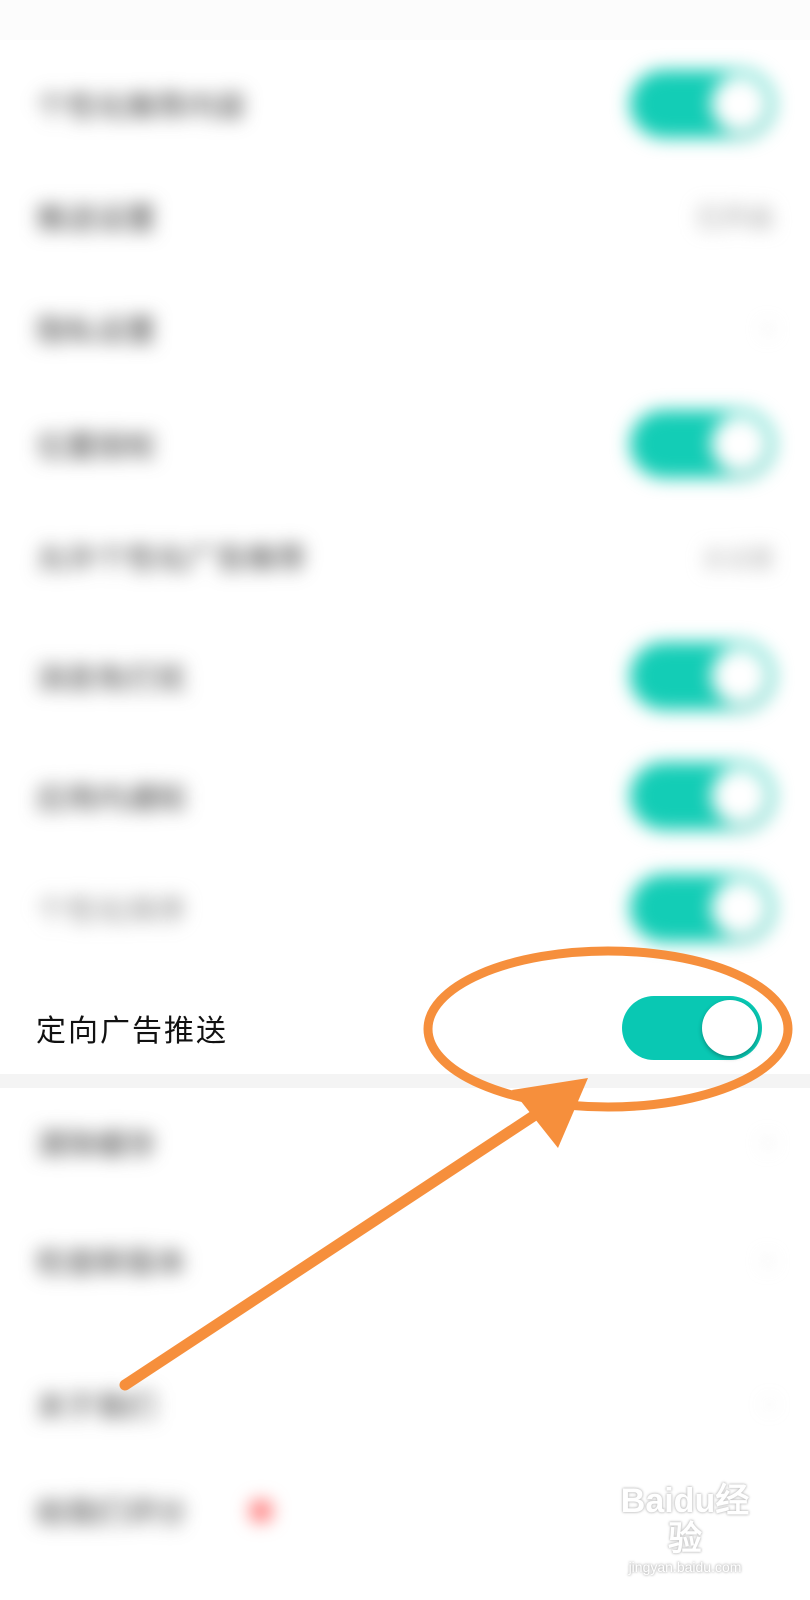 The width and height of the screenshot is (810, 1600). Describe the element at coordinates (330, 1250) in the screenshot. I see `arrow-shaft` at that location.